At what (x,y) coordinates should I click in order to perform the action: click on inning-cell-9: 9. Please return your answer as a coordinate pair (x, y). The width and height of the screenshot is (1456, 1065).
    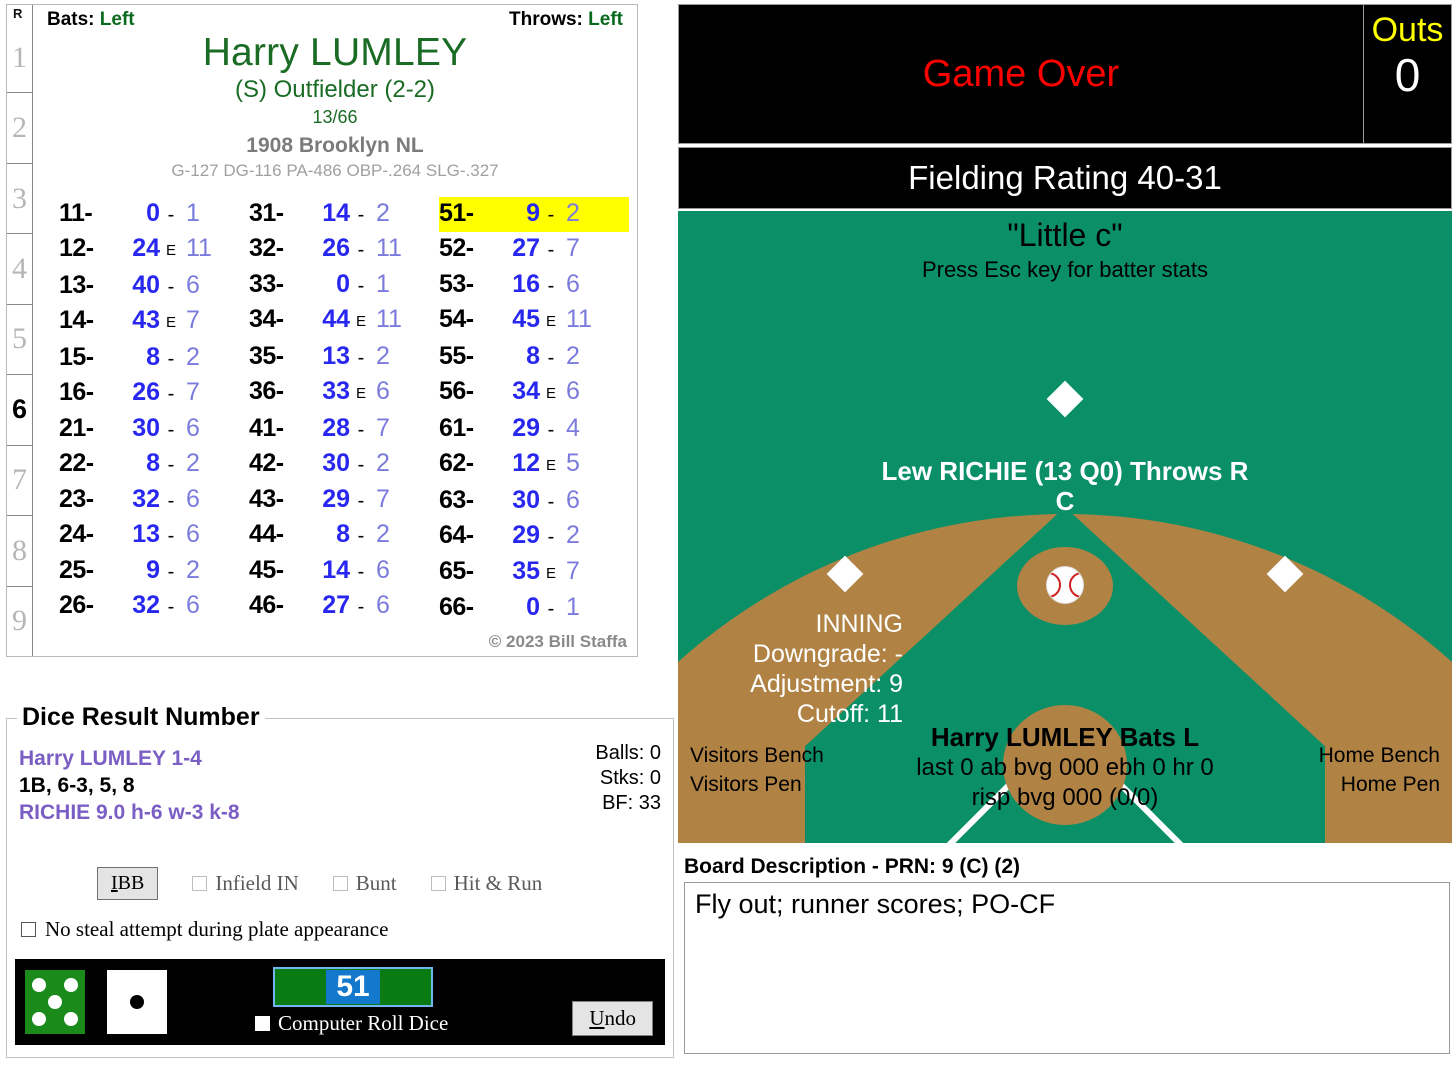
    Looking at the image, I should click on (19, 620).